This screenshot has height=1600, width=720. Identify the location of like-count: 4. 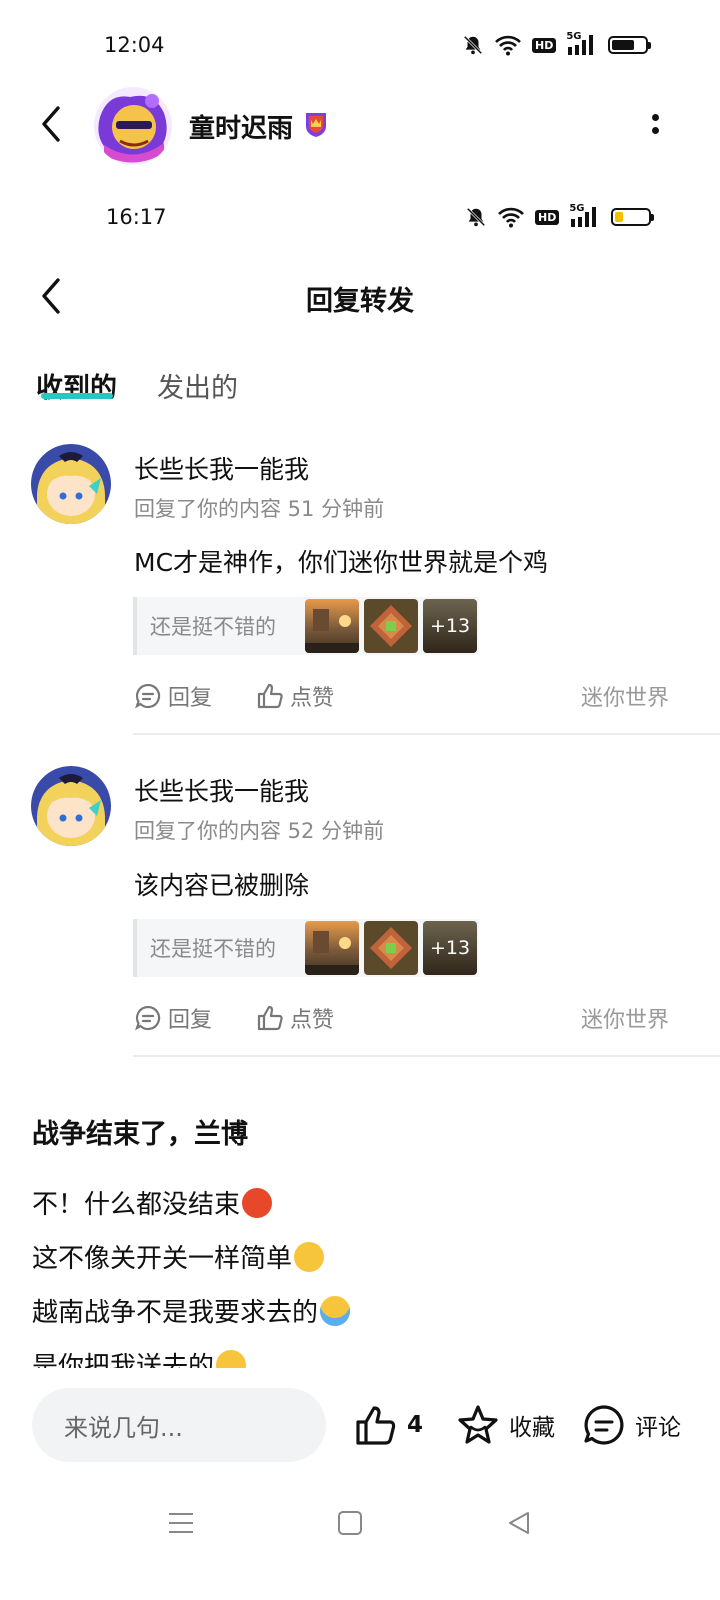
(415, 1425).